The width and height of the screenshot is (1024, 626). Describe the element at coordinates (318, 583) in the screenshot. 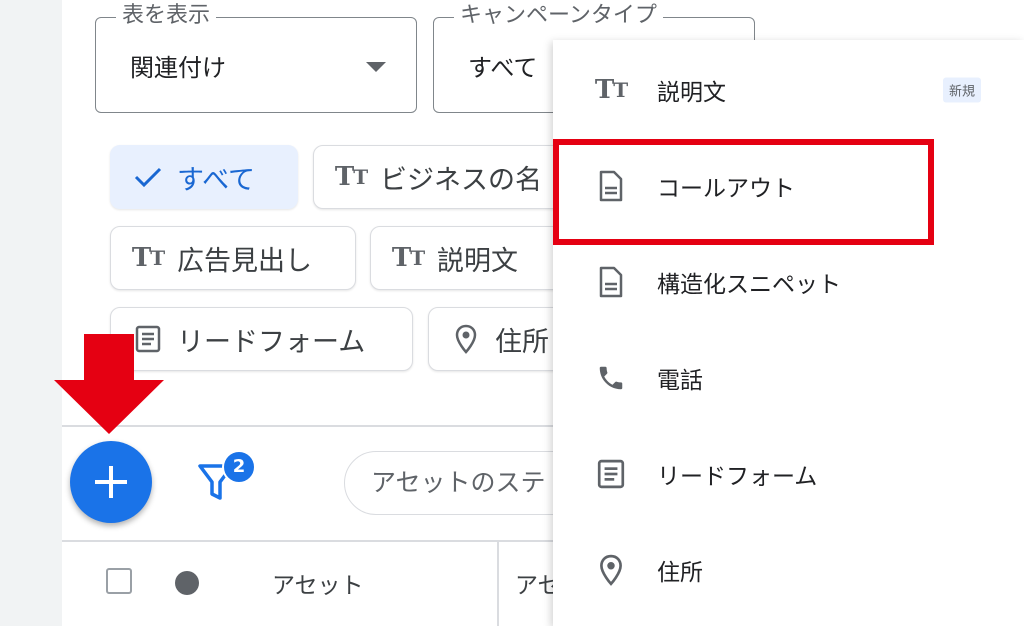

I see `column-header-asset: アセット` at that location.